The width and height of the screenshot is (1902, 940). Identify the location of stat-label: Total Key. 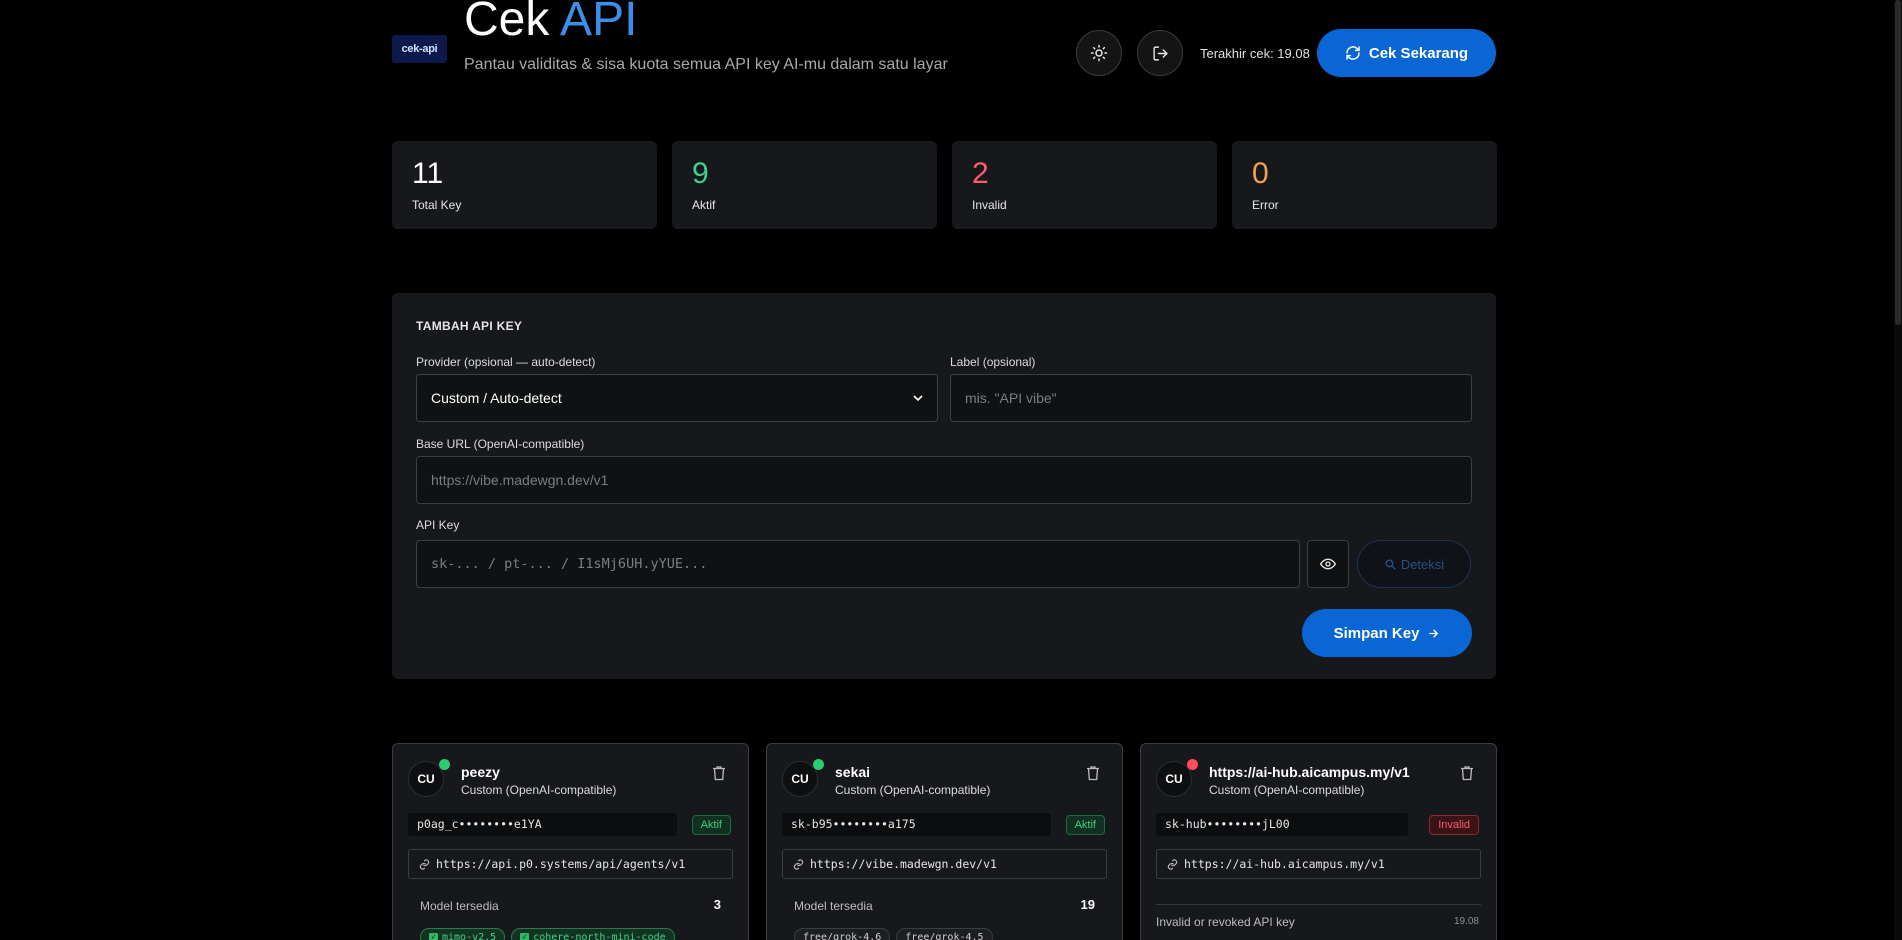
(437, 205).